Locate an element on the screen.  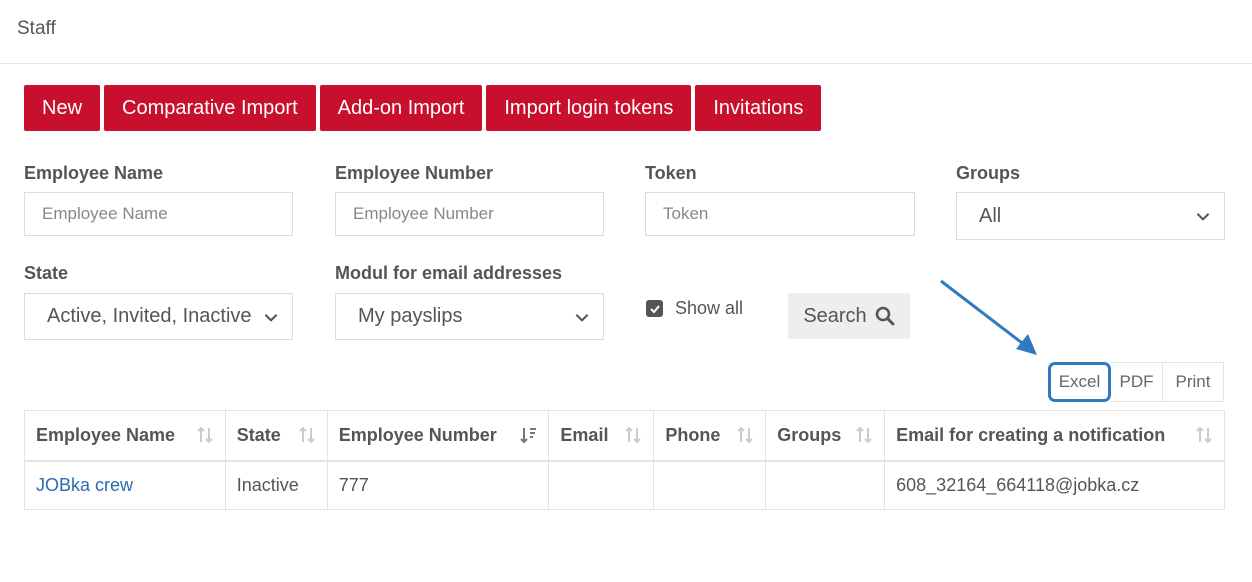
column-header-phone: Phone is located at coordinates (710, 436).